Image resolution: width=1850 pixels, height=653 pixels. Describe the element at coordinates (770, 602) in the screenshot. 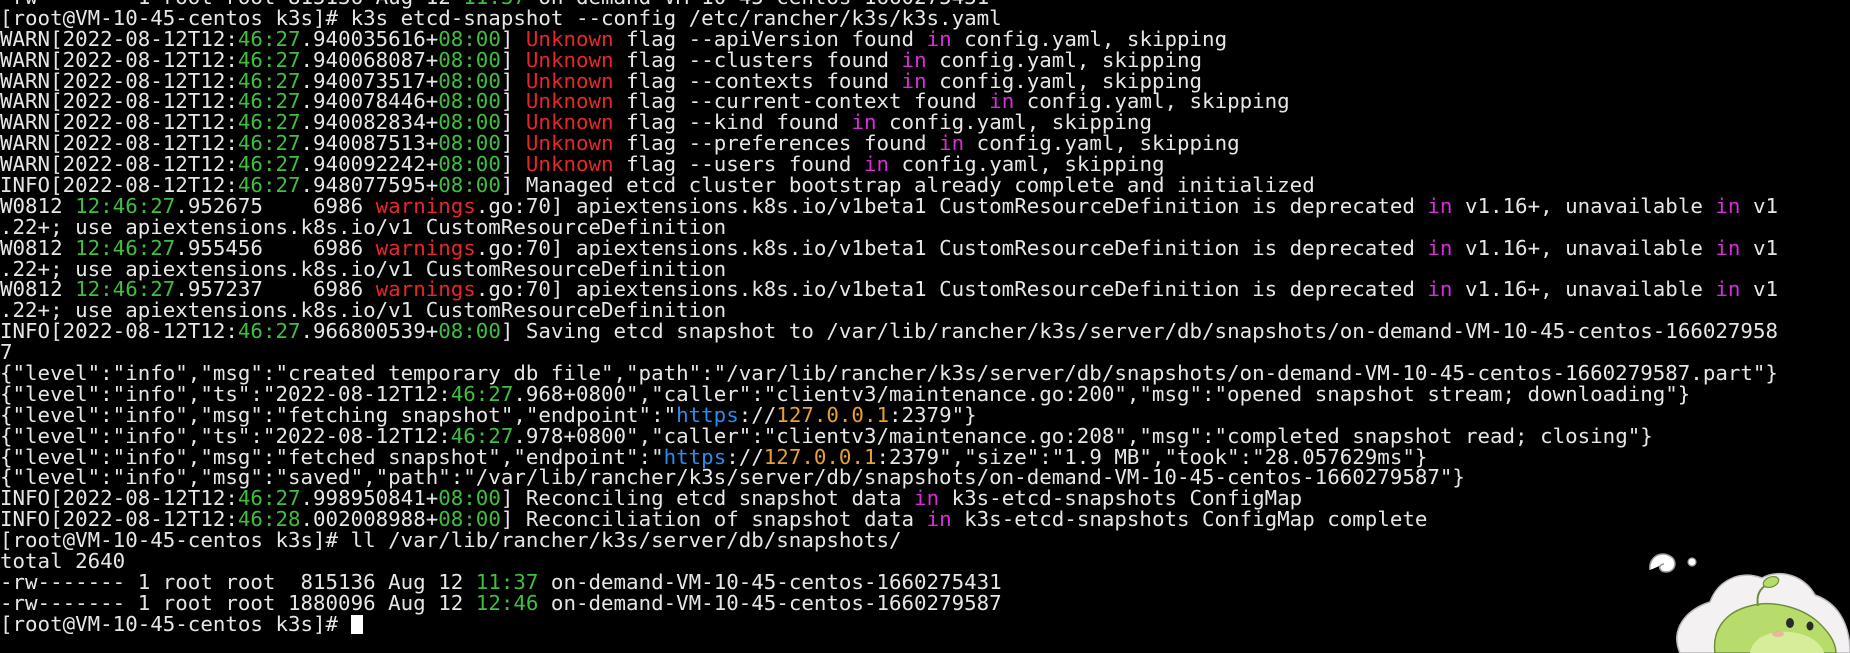

I see `terminal-text-segment: on-demand-VM-10-45-centos-1660279587` at that location.